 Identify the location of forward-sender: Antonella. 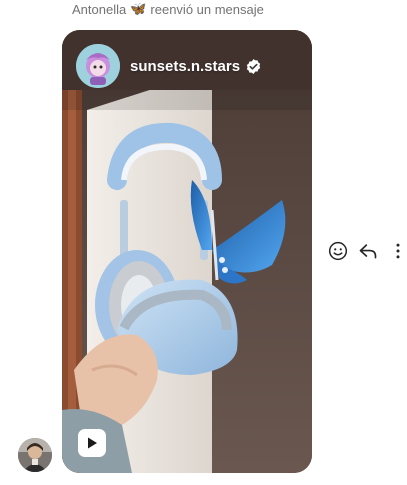
(99, 9).